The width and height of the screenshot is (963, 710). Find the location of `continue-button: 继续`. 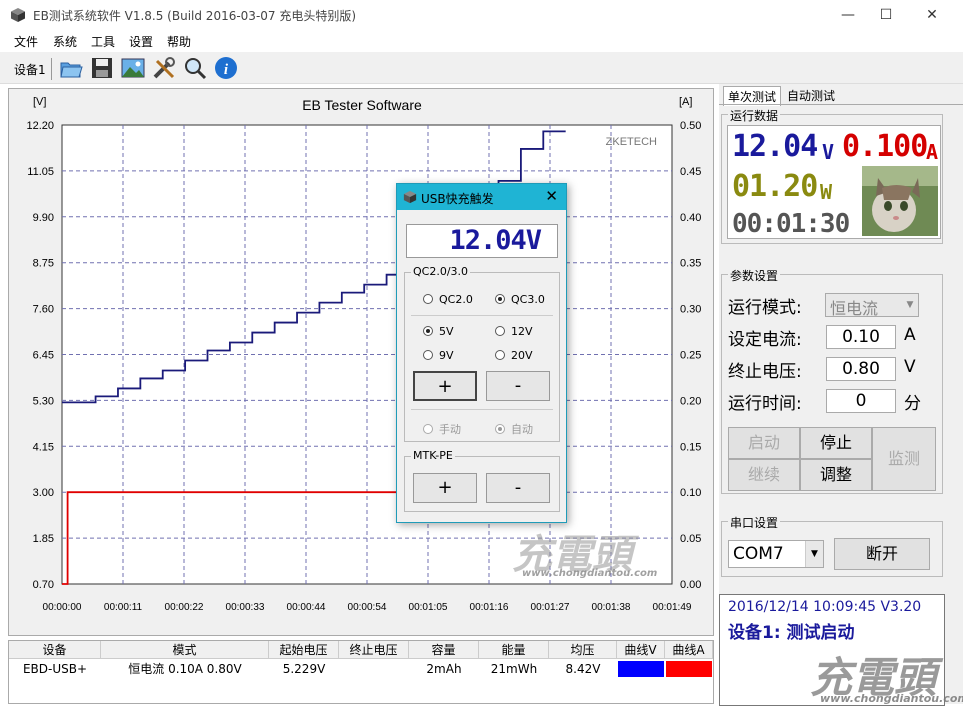

continue-button: 继续 is located at coordinates (764, 475).